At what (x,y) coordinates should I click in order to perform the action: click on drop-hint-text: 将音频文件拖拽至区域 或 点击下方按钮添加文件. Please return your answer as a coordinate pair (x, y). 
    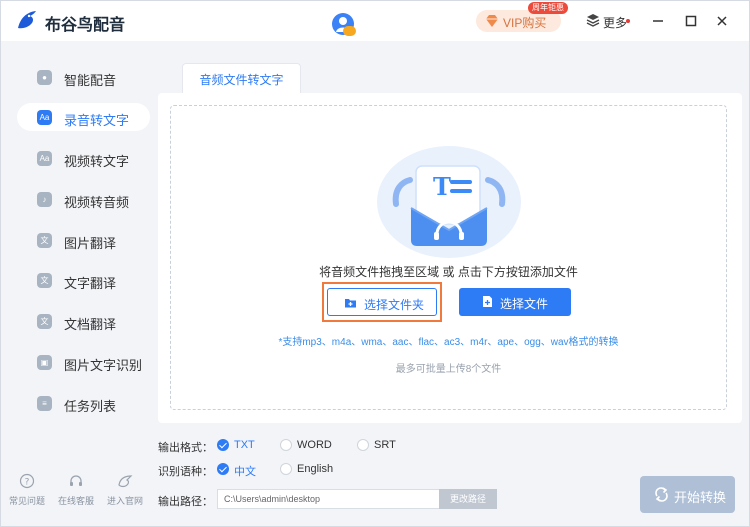
    Looking at the image, I should click on (448, 272).